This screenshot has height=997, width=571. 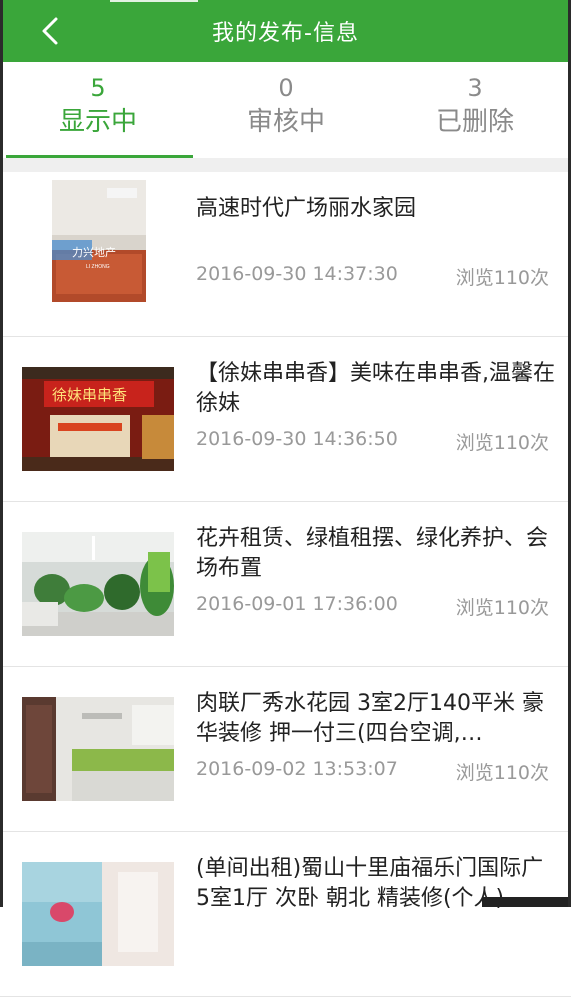 What do you see at coordinates (98, 267) in the screenshot?
I see `svg-text: LI ZHONG` at bounding box center [98, 267].